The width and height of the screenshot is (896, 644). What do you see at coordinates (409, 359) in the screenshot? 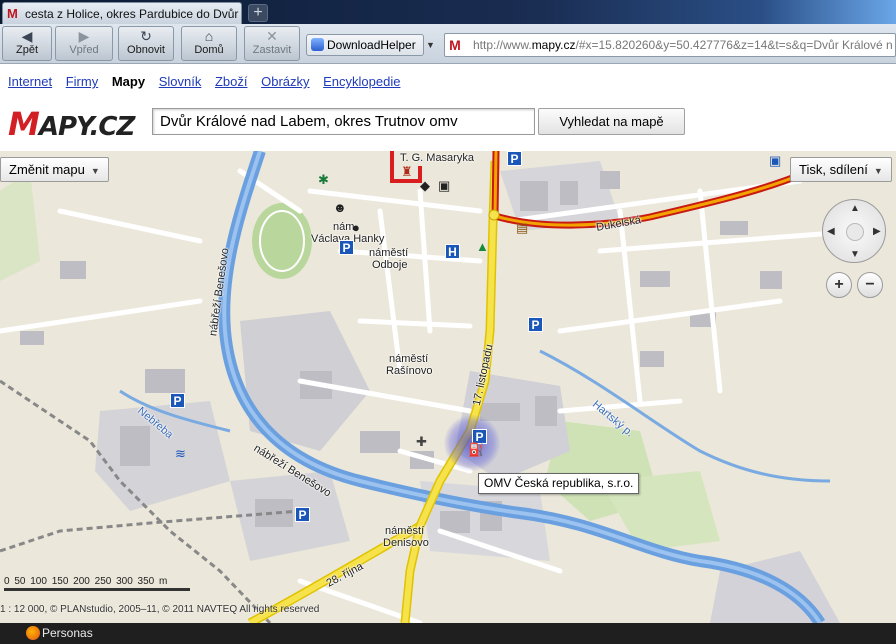
I see `label-rasinovo-1: náměstí` at bounding box center [409, 359].